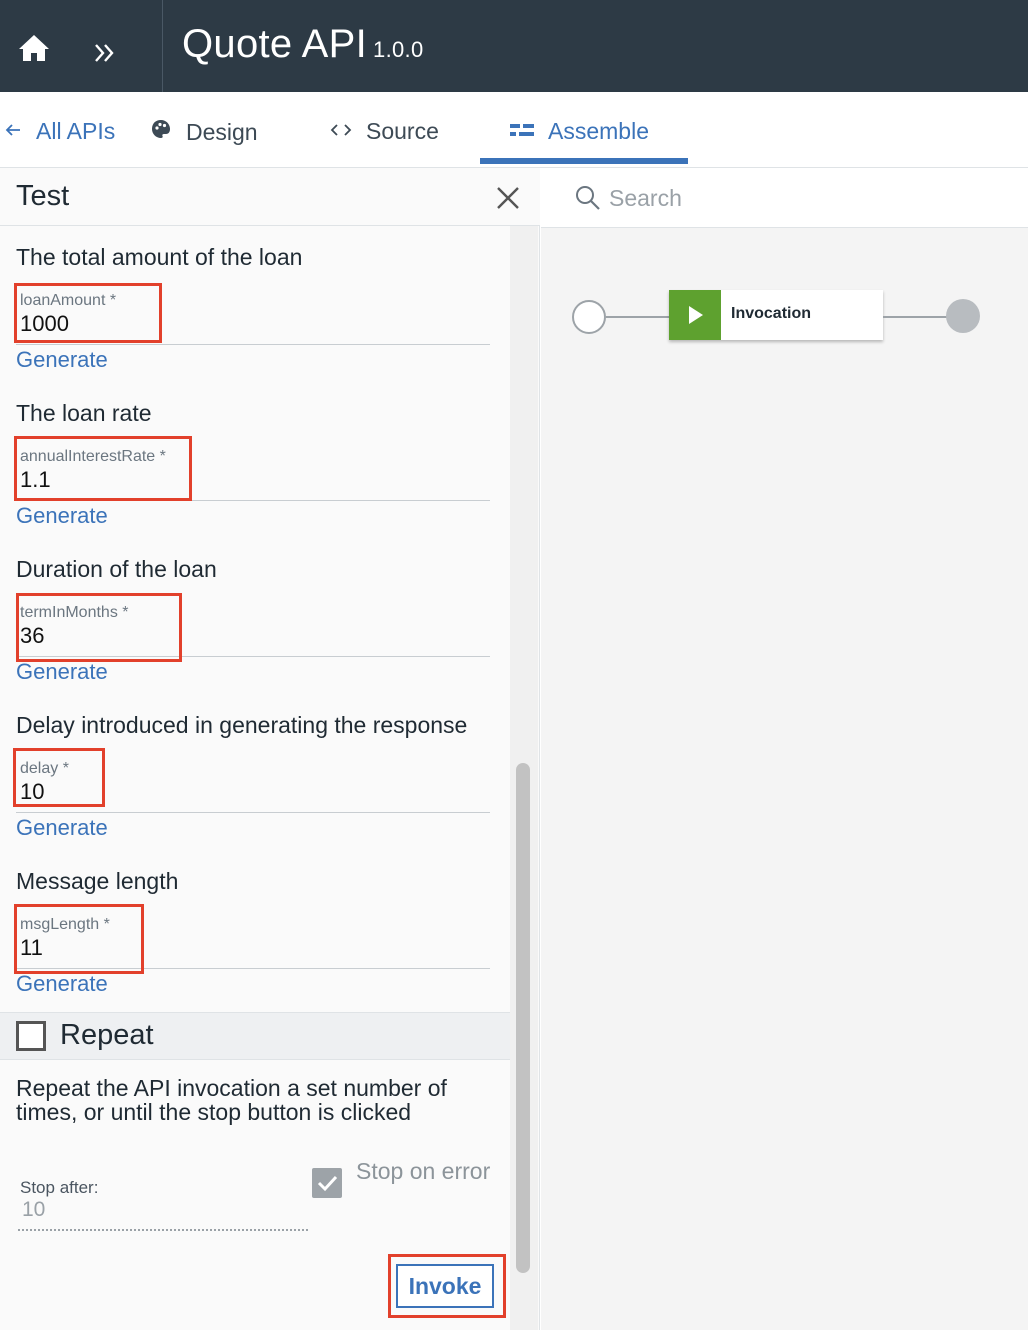 Image resolution: width=1028 pixels, height=1330 pixels. I want to click on all-apis-link: All APIs, so click(59, 131).